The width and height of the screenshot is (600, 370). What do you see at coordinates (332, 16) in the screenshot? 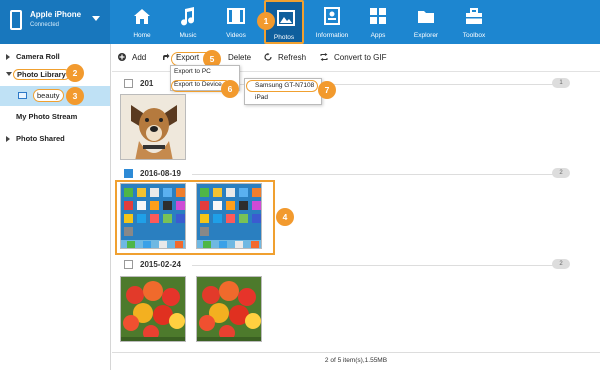
I see `contact-icon` at bounding box center [332, 16].